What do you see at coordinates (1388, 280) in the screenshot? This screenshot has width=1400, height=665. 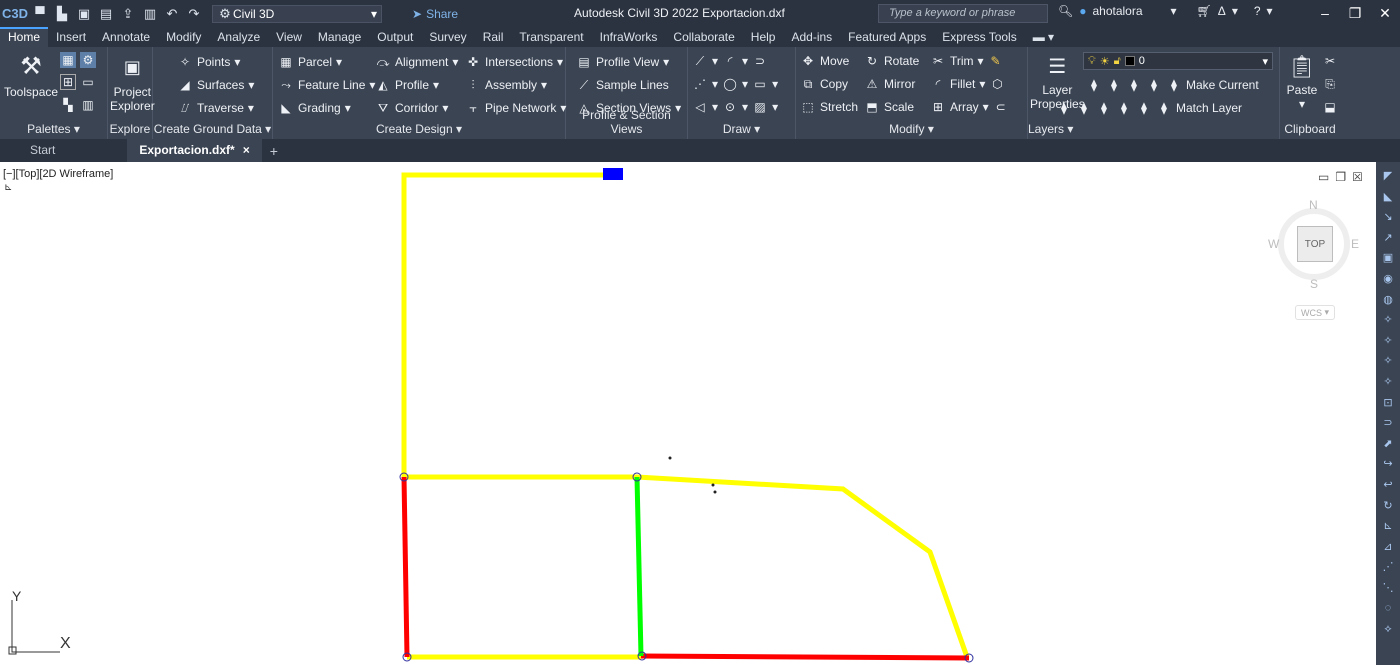 I see `tool-icon: ◉` at bounding box center [1388, 280].